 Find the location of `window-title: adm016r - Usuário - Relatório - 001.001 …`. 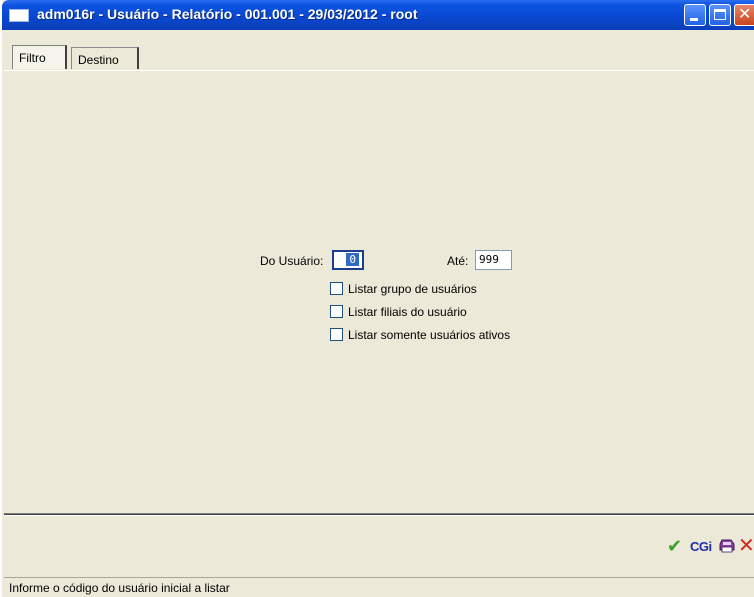

window-title: adm016r - Usuário - Relatório - 001.001 … is located at coordinates (227, 14).